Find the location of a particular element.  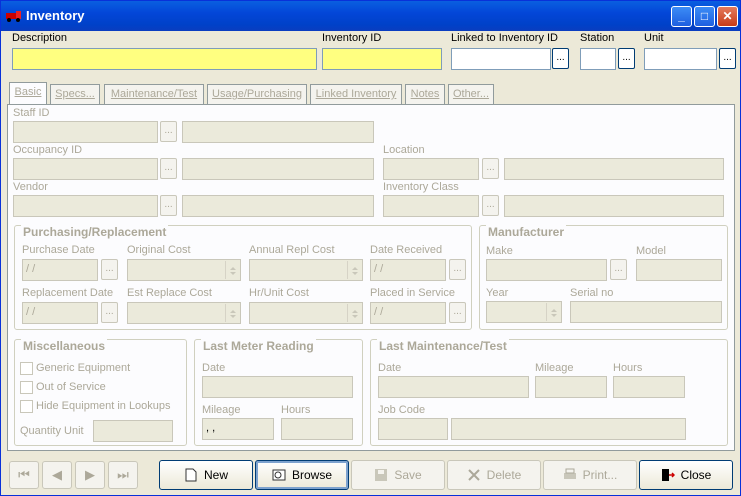

original-cost-spinner is located at coordinates (232, 270).